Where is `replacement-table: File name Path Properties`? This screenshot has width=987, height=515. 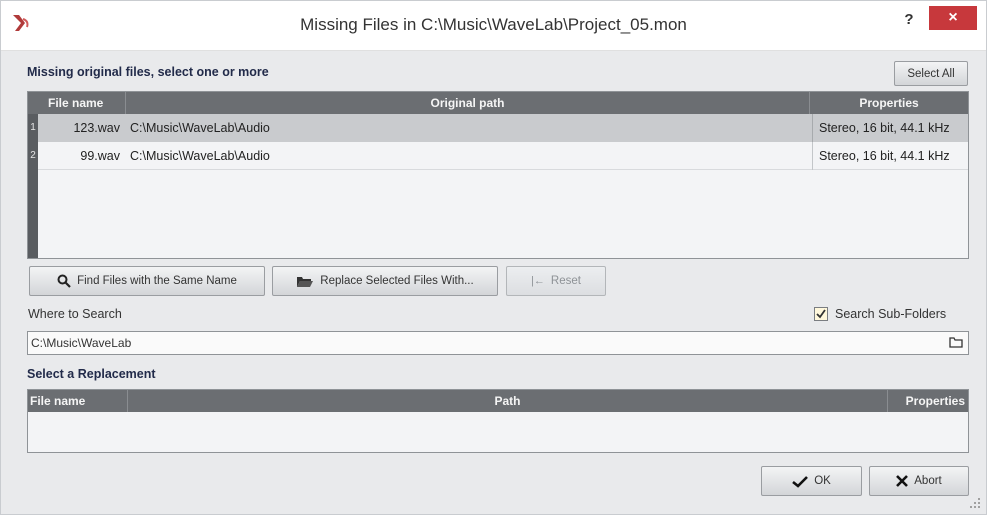 replacement-table: File name Path Properties is located at coordinates (498, 421).